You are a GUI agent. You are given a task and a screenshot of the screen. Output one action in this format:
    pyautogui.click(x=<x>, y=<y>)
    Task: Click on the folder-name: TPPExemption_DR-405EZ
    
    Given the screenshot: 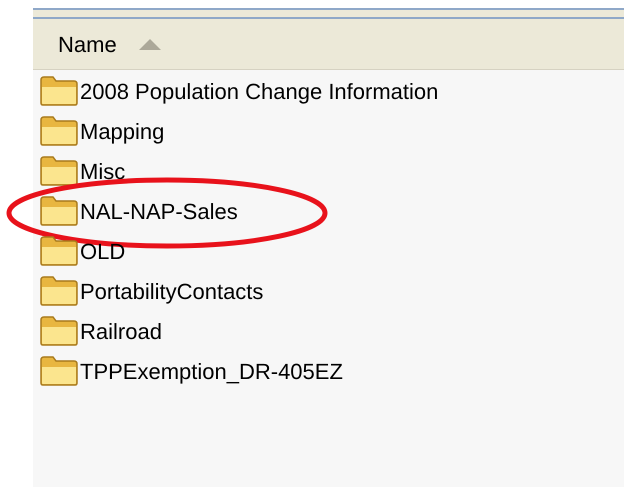 What is the action you would take?
    pyautogui.click(x=211, y=371)
    